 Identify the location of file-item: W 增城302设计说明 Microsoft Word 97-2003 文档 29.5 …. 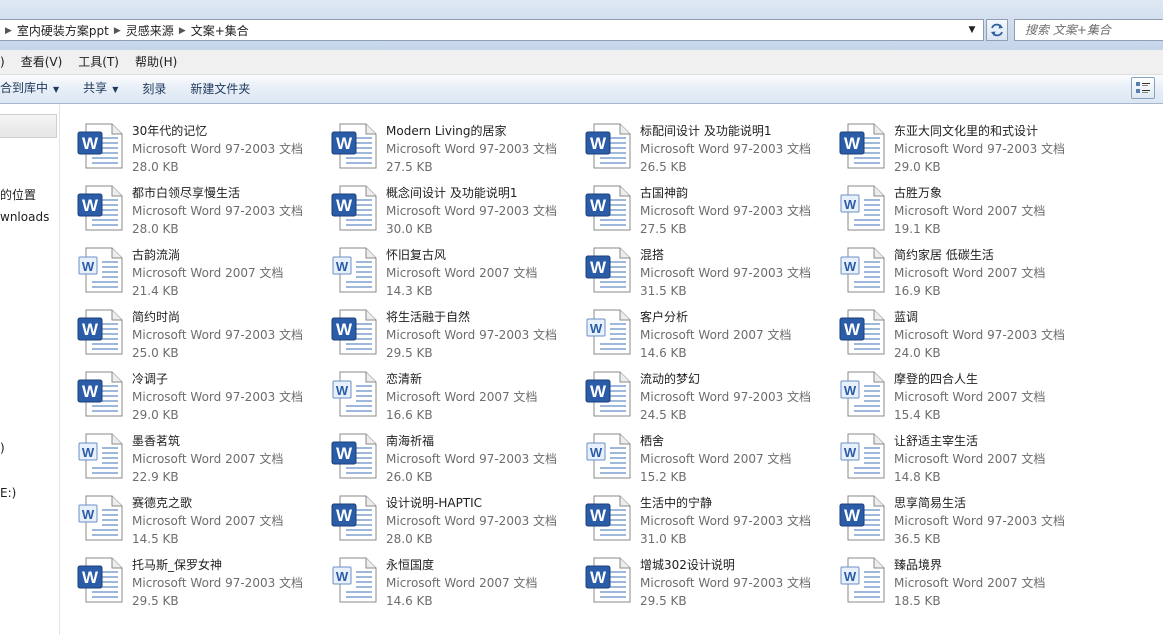
(693, 578).